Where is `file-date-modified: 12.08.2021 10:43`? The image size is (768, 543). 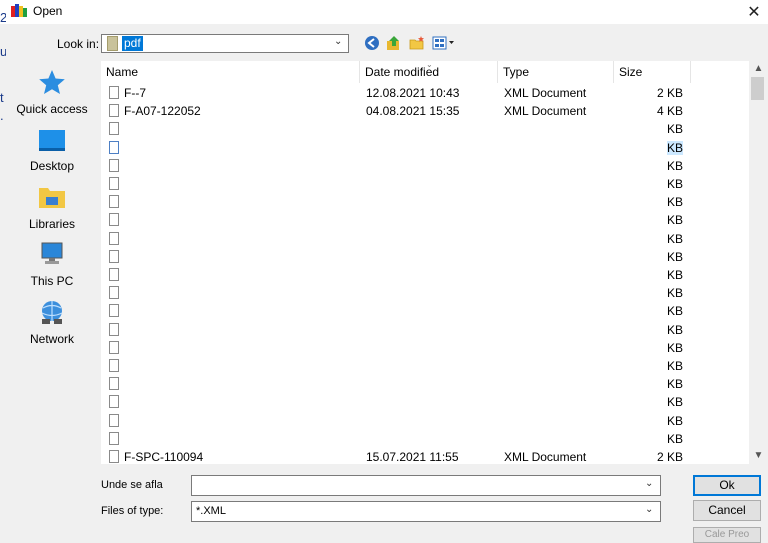
file-date-modified: 12.08.2021 10:43 is located at coordinates (413, 93).